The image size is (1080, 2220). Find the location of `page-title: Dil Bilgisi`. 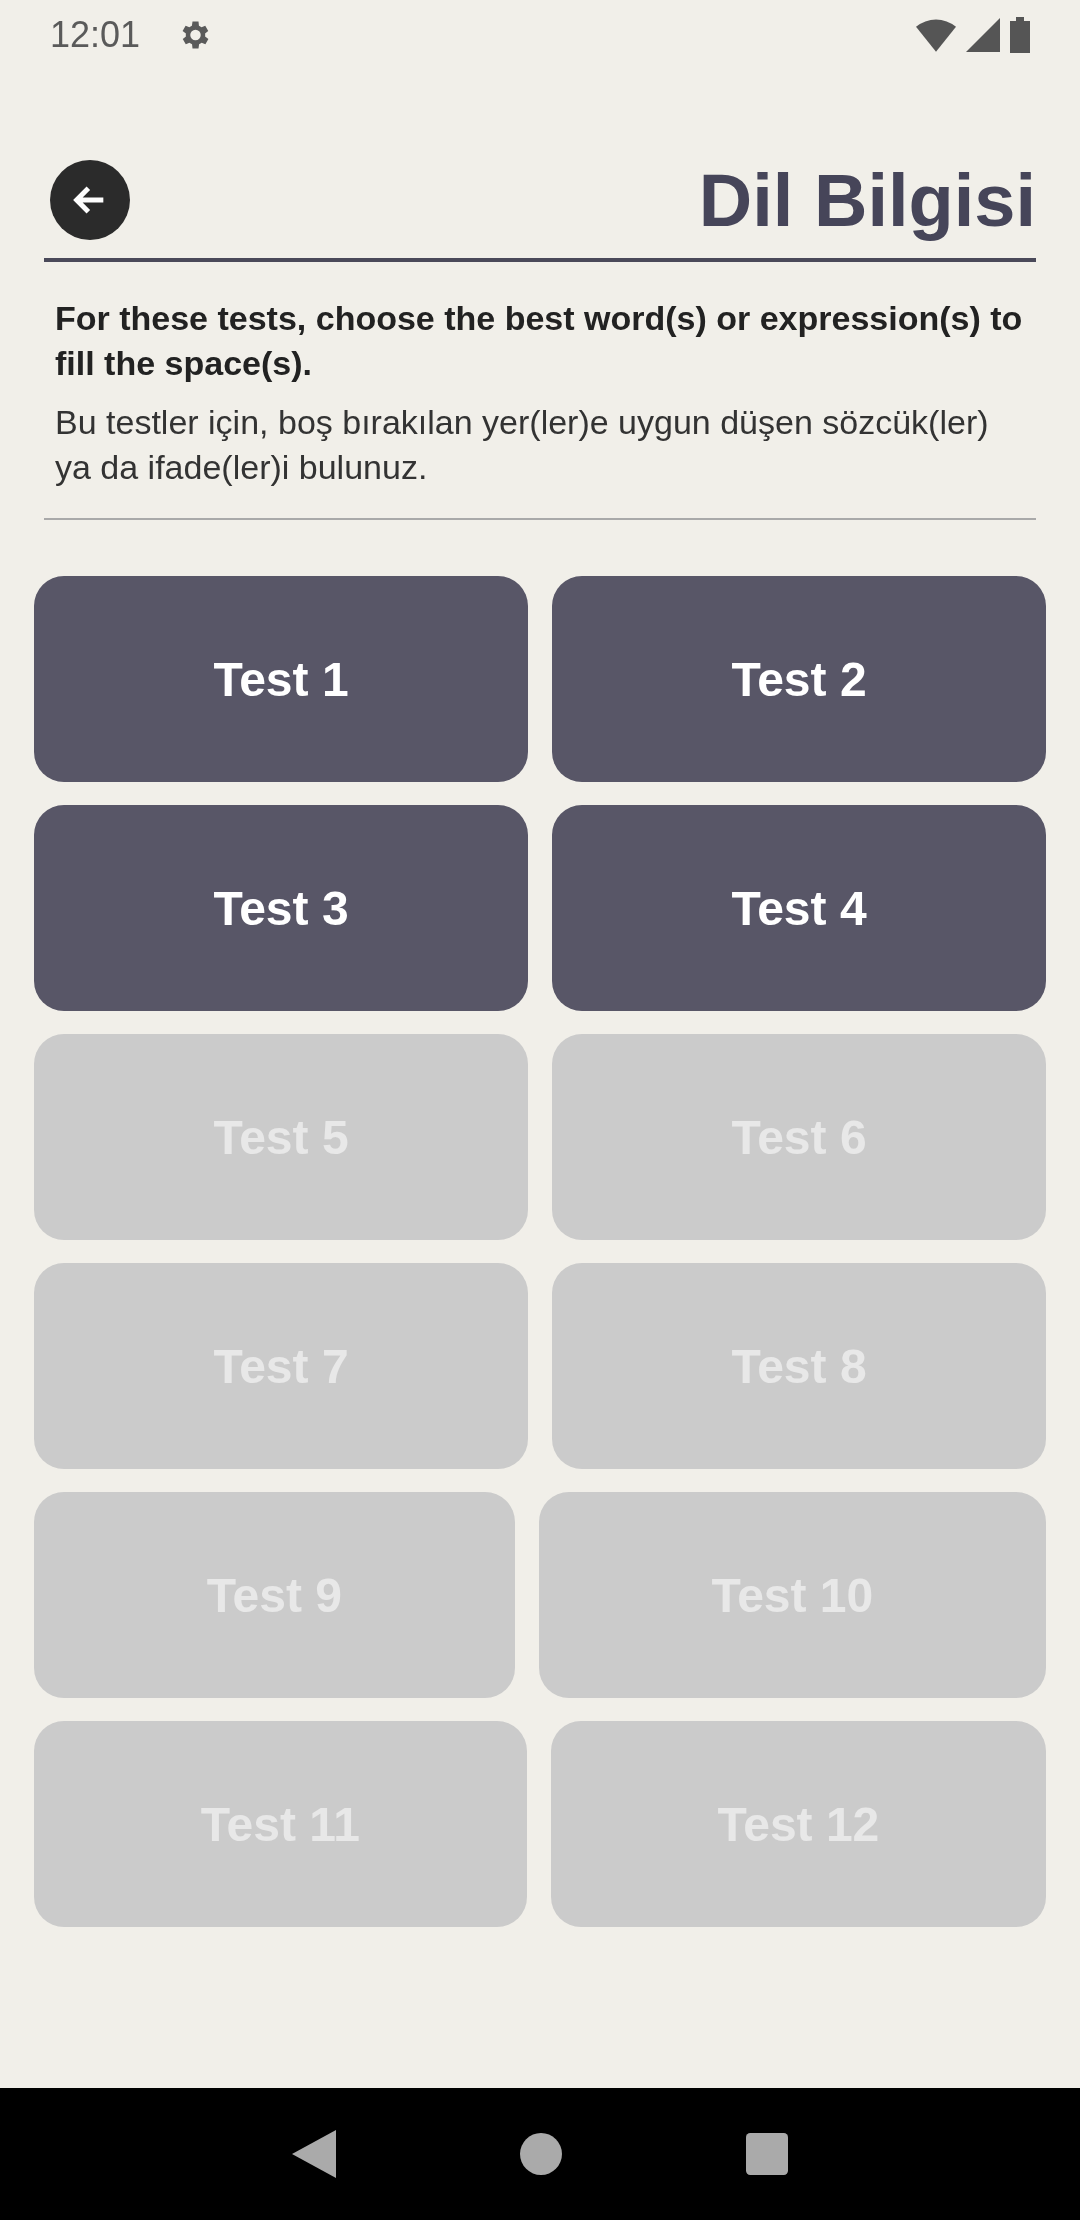

page-title: Dil Bilgisi is located at coordinates (867, 200).